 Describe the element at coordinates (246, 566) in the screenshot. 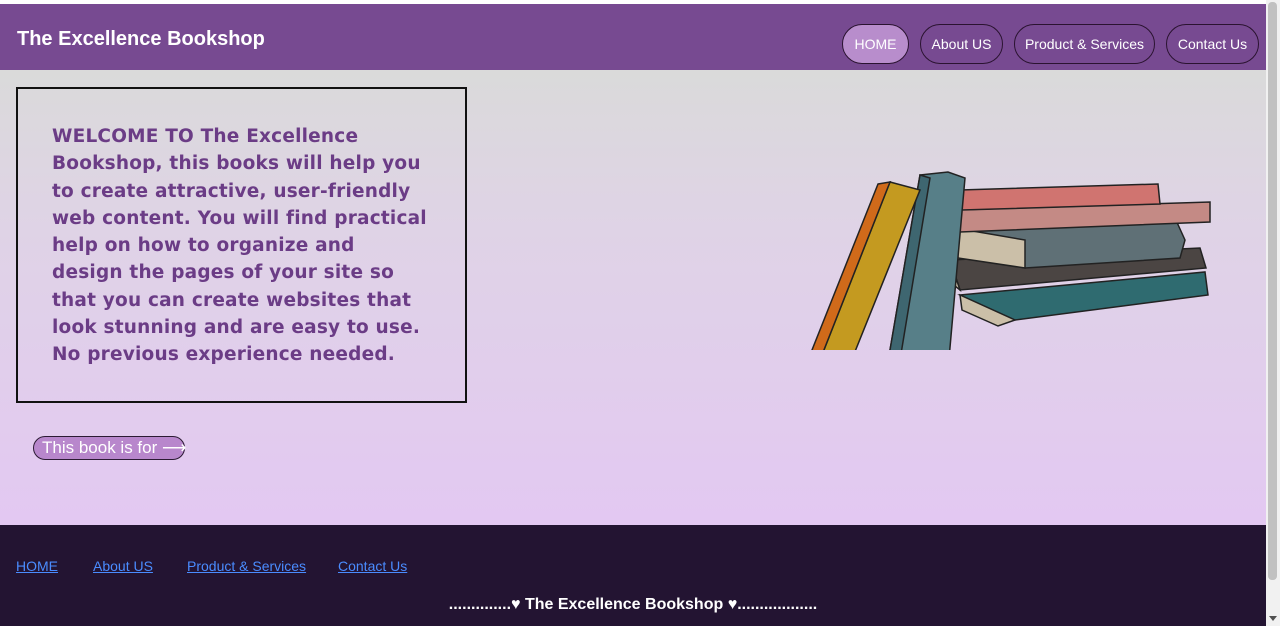

I see `footer-link-products: Product & Services` at that location.